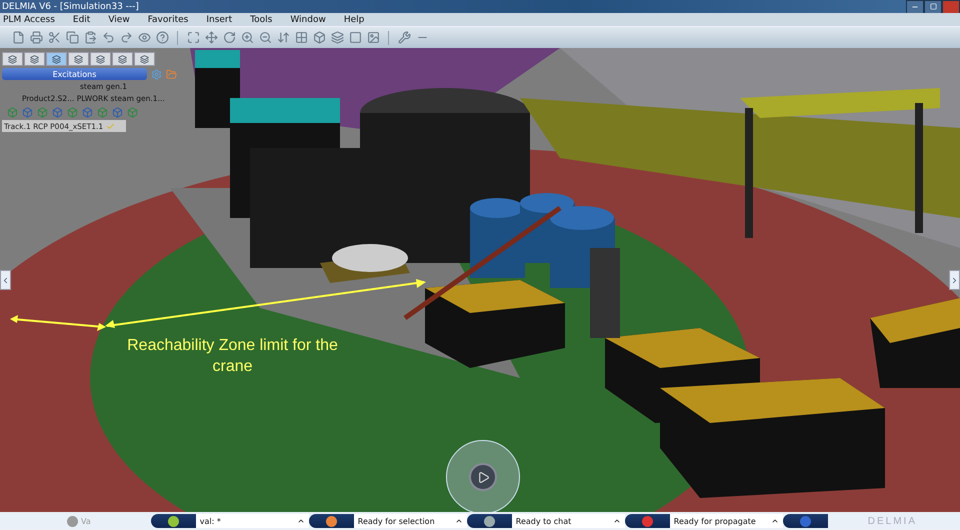 The image size is (960, 530). What do you see at coordinates (81, 19) in the screenshot?
I see `menu-item: Edit` at bounding box center [81, 19].